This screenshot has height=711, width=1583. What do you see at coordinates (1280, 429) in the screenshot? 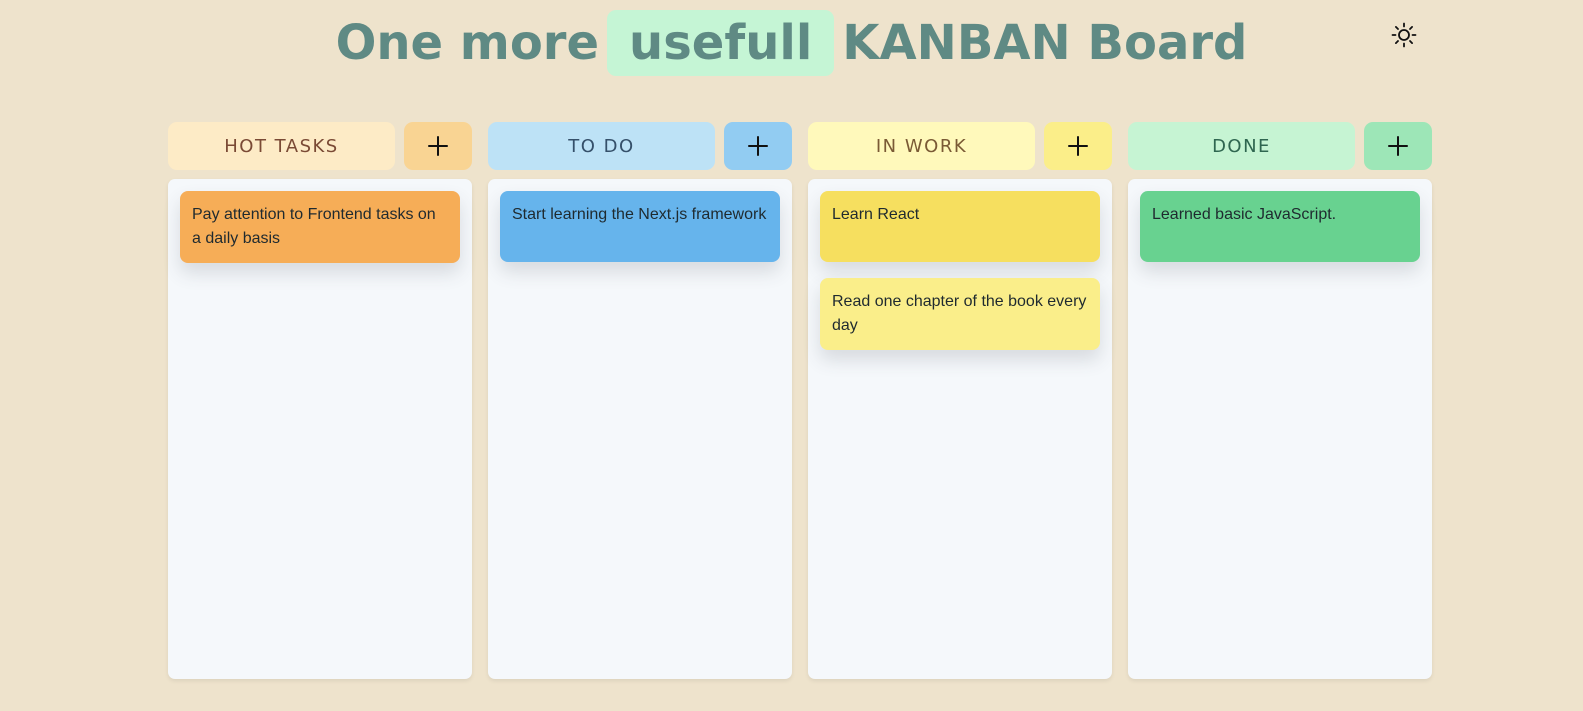
I see `column-card-list: Learned basic JavaScript.` at bounding box center [1280, 429].